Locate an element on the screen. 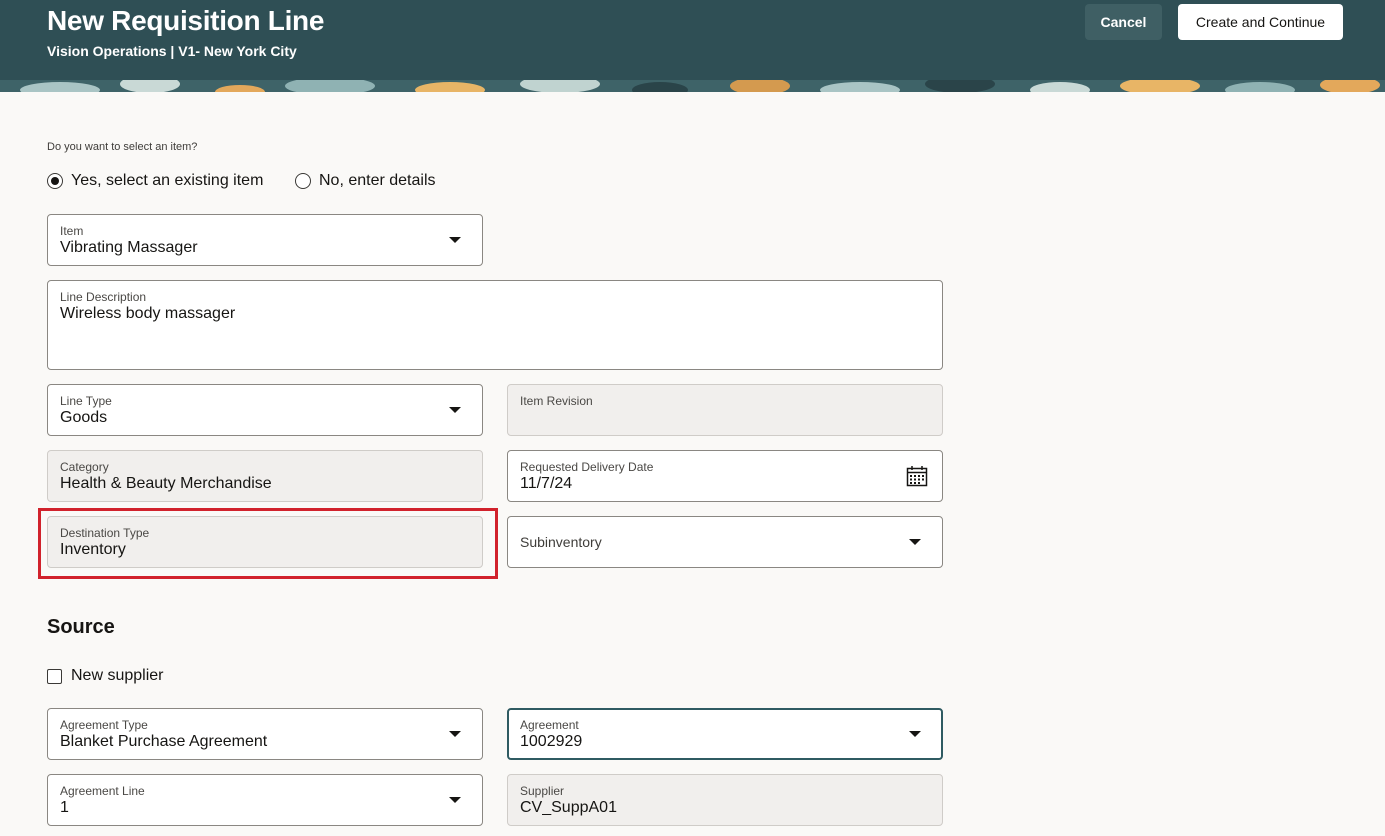 This screenshot has width=1385, height=836. field-label: Subinventory is located at coordinates (561, 542).